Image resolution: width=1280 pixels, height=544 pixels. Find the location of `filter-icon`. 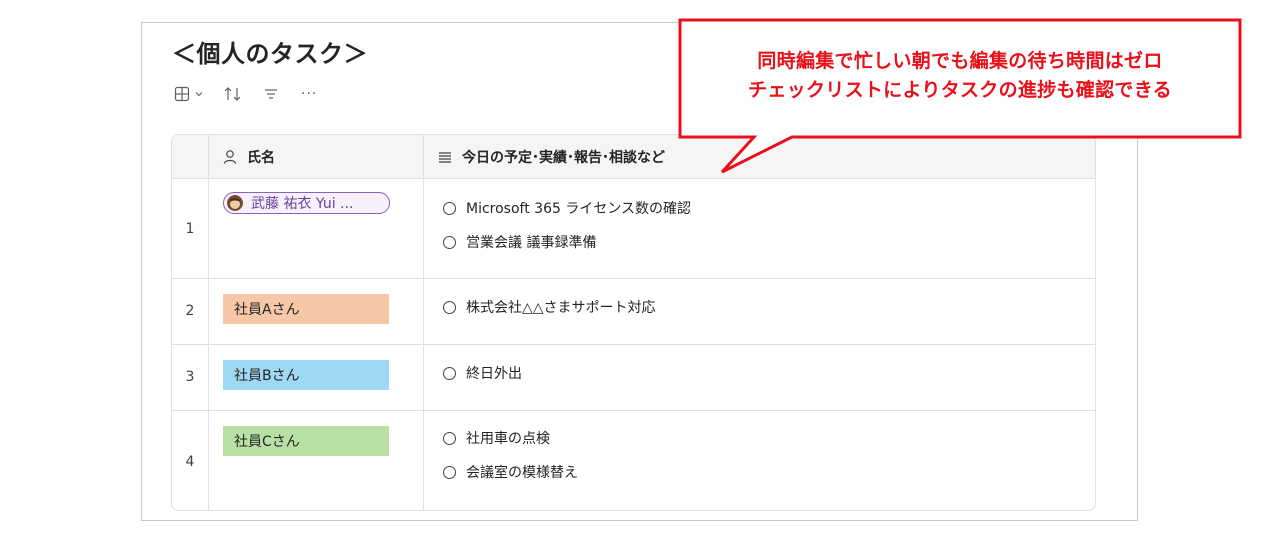

filter-icon is located at coordinates (271, 94).